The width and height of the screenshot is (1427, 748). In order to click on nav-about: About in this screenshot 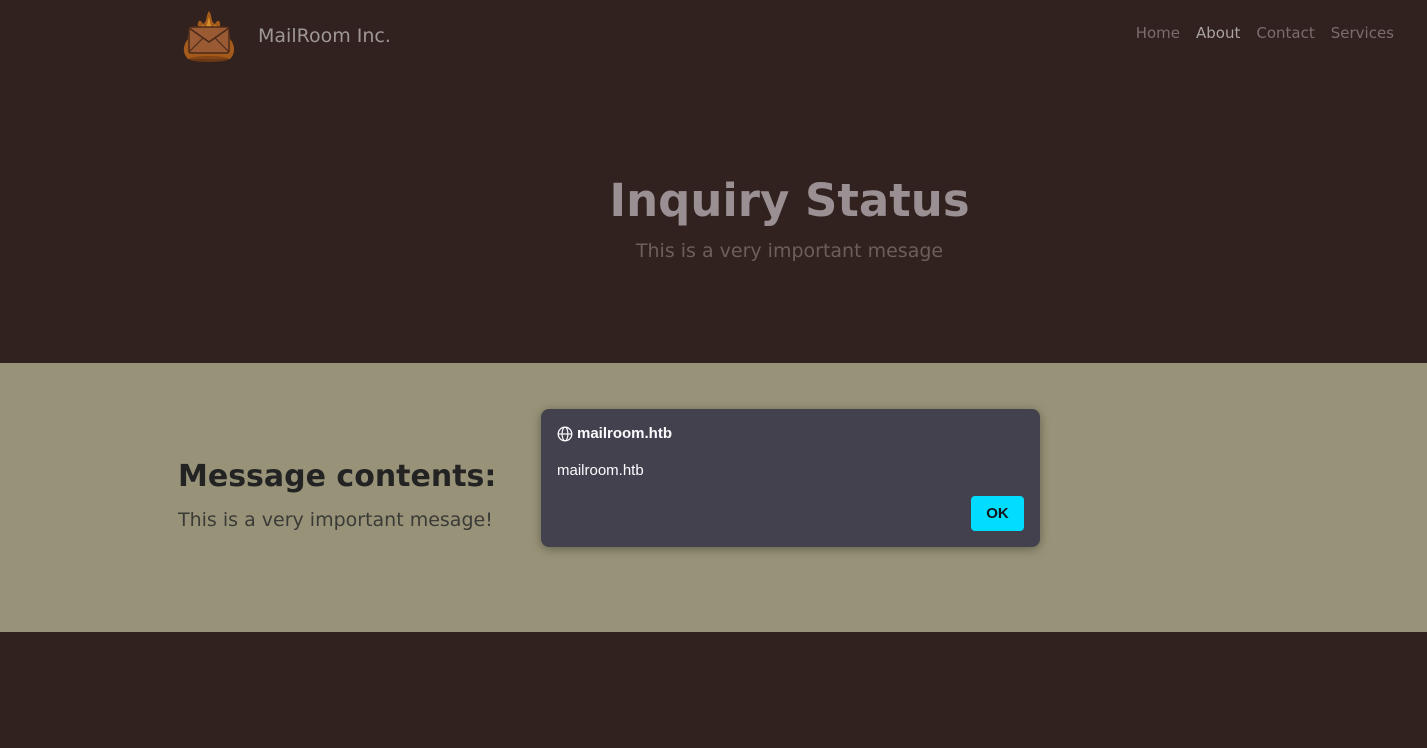, I will do `click(1218, 33)`.